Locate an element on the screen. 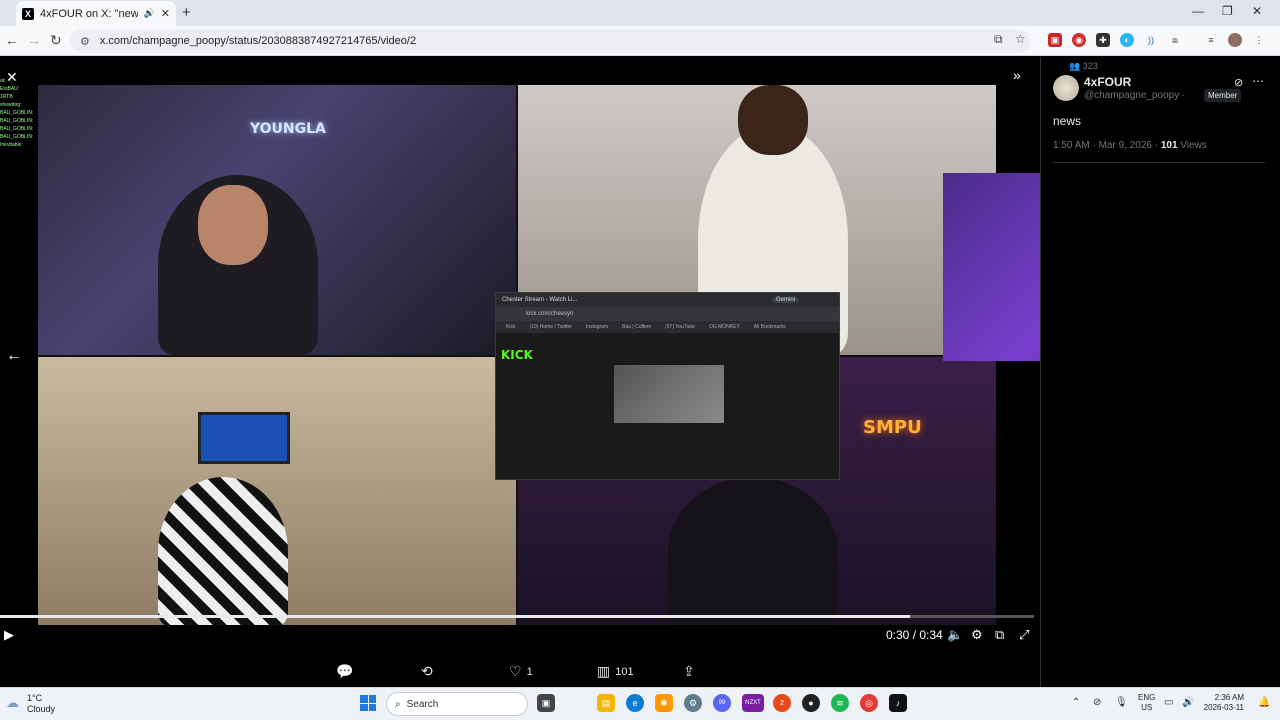 This screenshot has height=720, width=1280. browser-menu-icon: ⋮ is located at coordinates (1259, 40).